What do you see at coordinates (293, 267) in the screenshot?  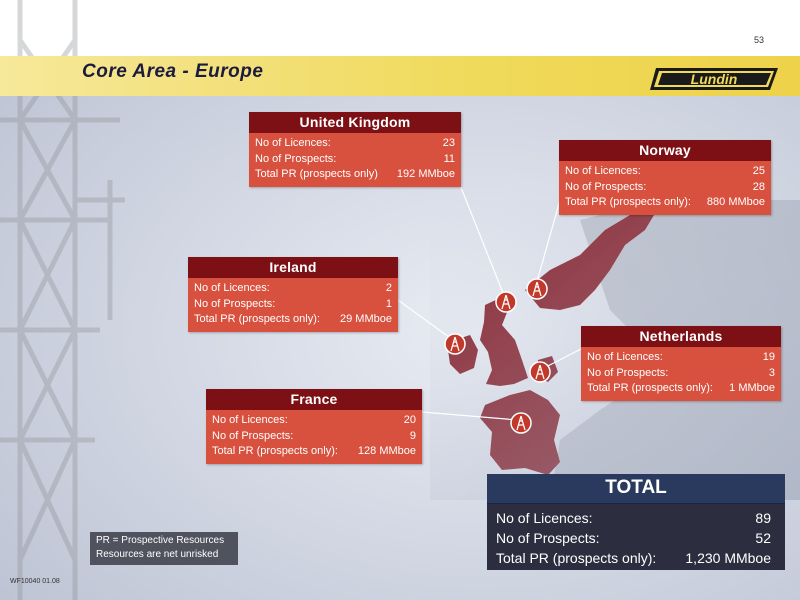 I see `card-title: Ireland` at bounding box center [293, 267].